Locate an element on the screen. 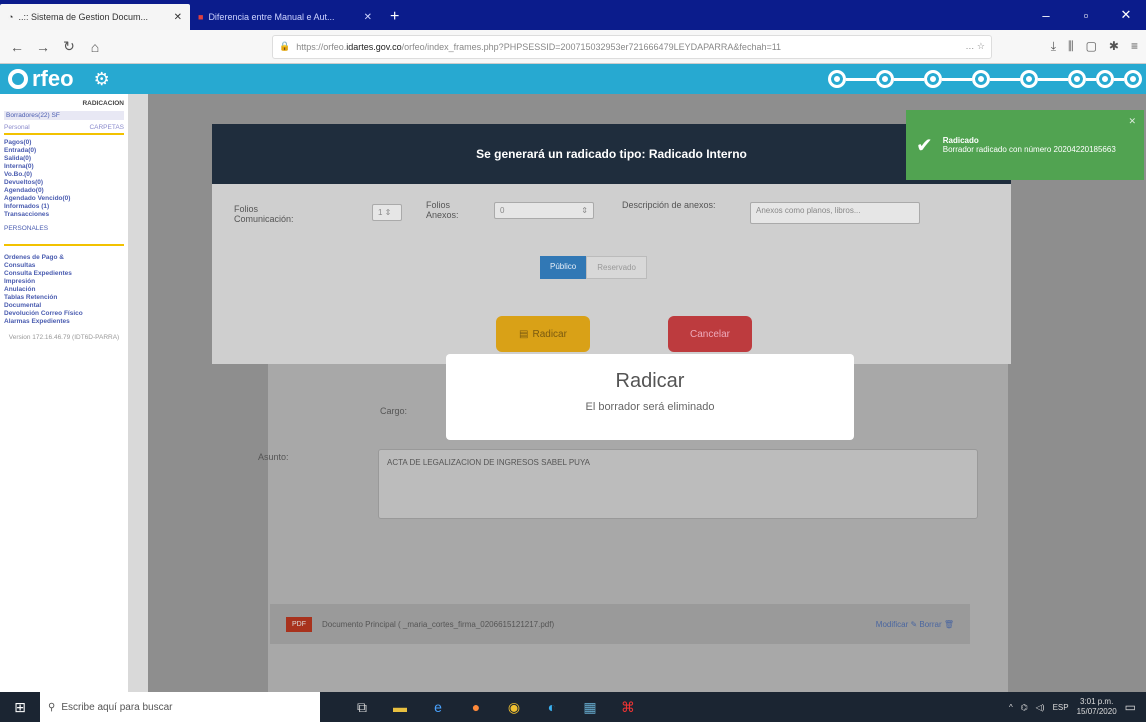 This screenshot has height=722, width=1146. sidebar-item: Transacciones is located at coordinates (64, 215).